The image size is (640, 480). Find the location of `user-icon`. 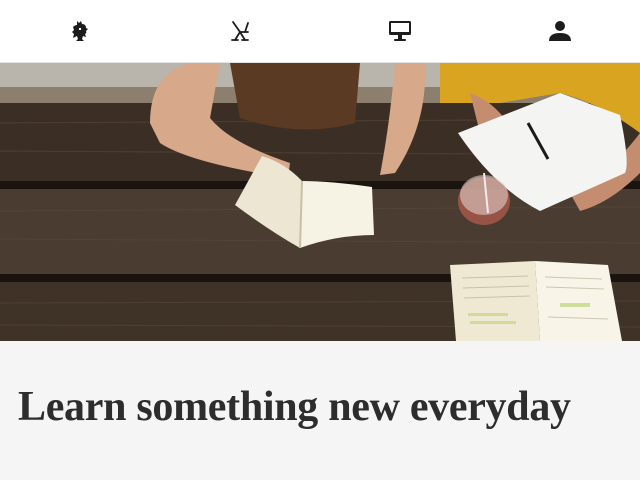

user-icon is located at coordinates (560, 31).